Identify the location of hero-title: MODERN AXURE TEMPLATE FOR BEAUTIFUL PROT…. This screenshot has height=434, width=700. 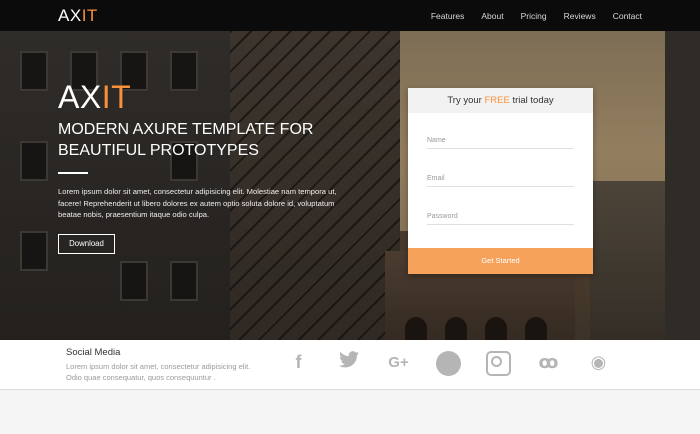
(186, 140).